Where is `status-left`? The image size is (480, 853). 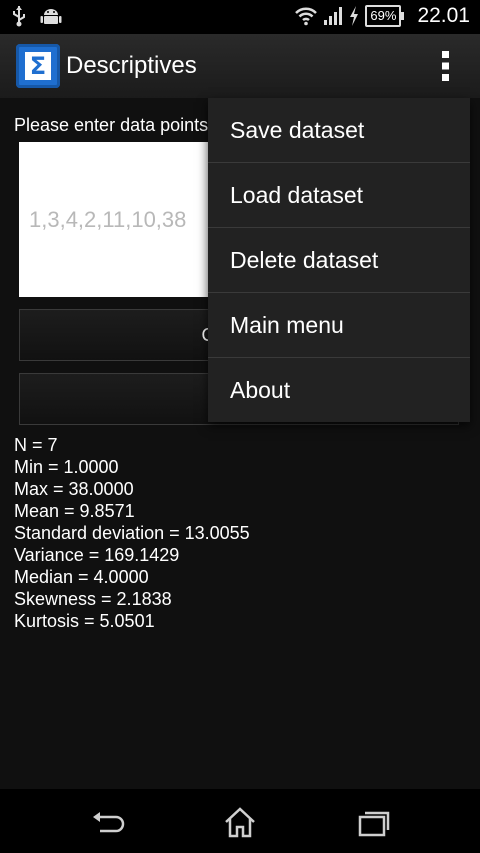
status-left is located at coordinates (37, 16).